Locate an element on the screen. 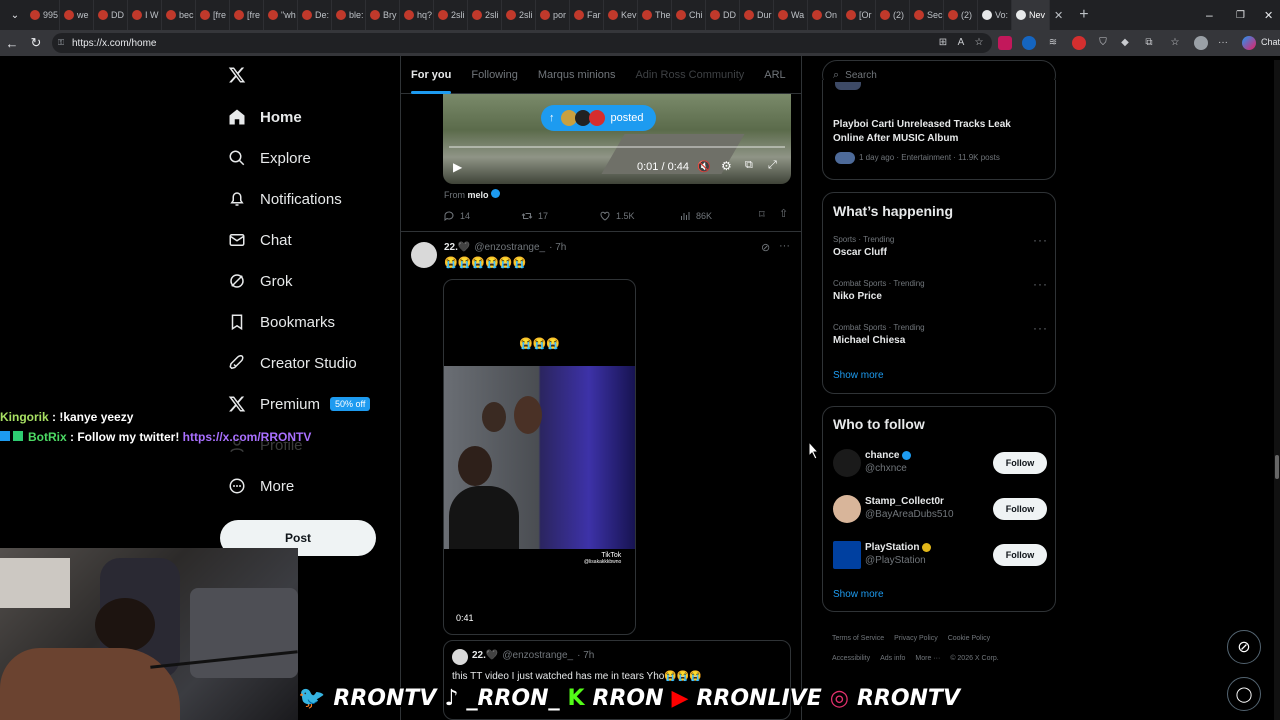 The image size is (1280, 720). trend-item: Sports · Trending Oscar Cluff is located at coordinates (863, 246).